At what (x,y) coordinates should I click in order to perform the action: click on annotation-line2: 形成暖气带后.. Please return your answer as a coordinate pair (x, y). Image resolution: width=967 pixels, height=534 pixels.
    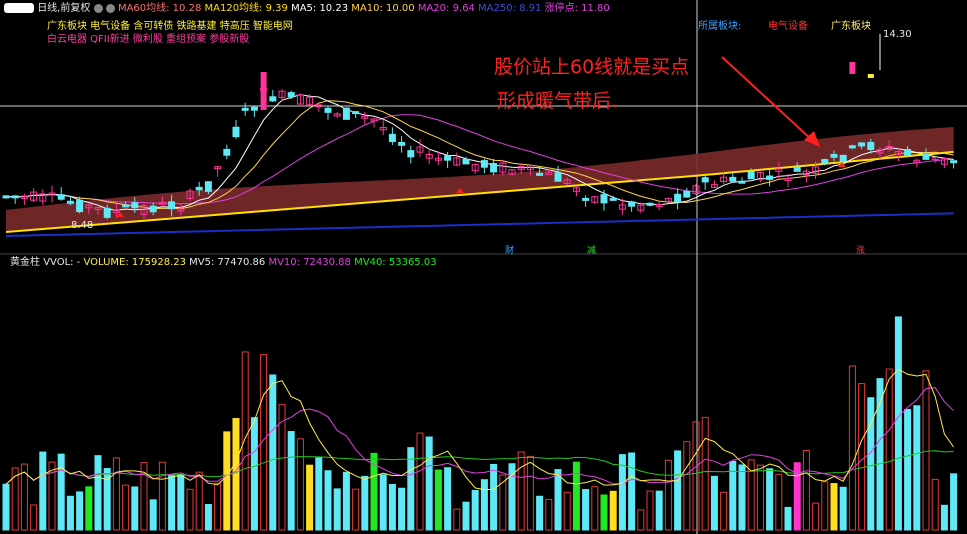
    Looking at the image, I should click on (557, 101).